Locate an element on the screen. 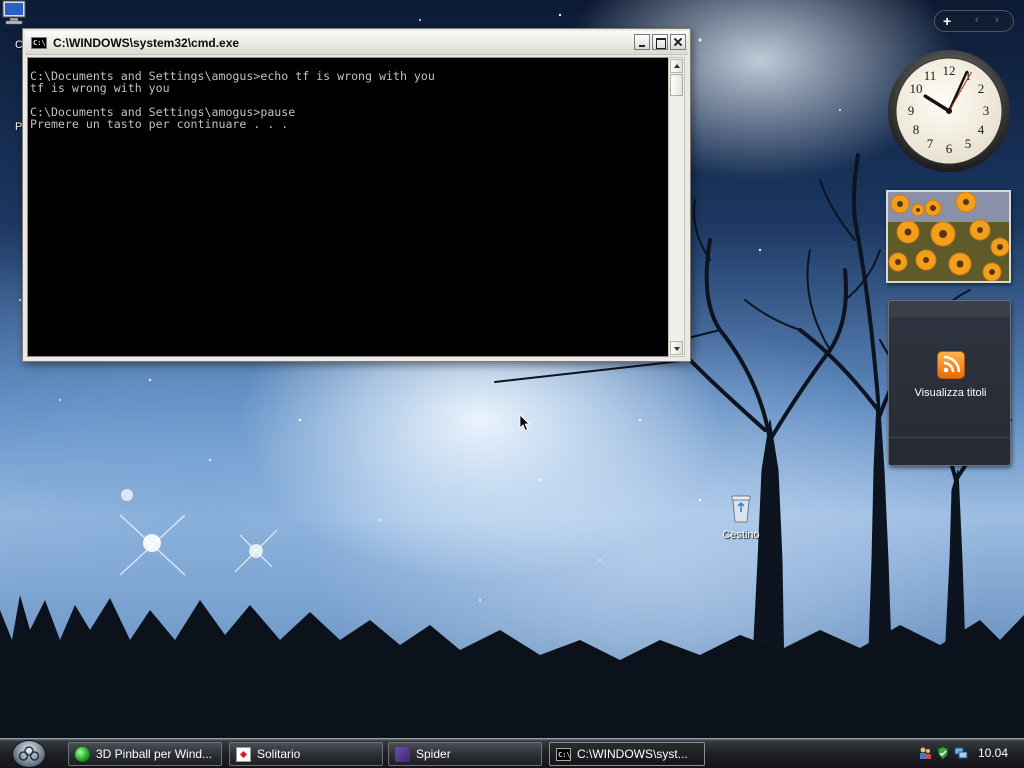 This screenshot has width=1024, height=768. analog-clock: 12 12 345 678 91011 is located at coordinates (949, 111).